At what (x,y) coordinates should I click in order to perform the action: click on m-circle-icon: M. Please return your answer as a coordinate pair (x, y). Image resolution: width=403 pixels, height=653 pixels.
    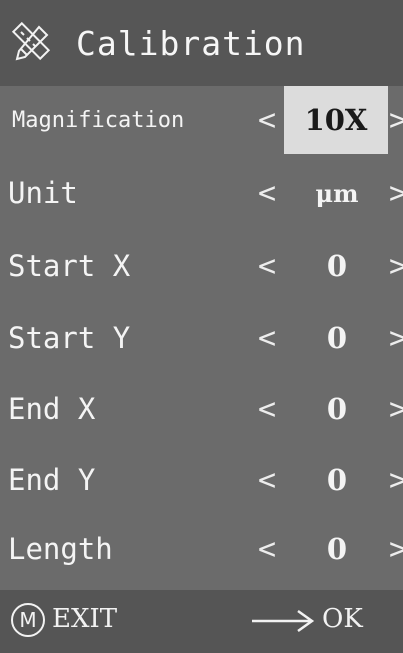
    Looking at the image, I should click on (28, 620).